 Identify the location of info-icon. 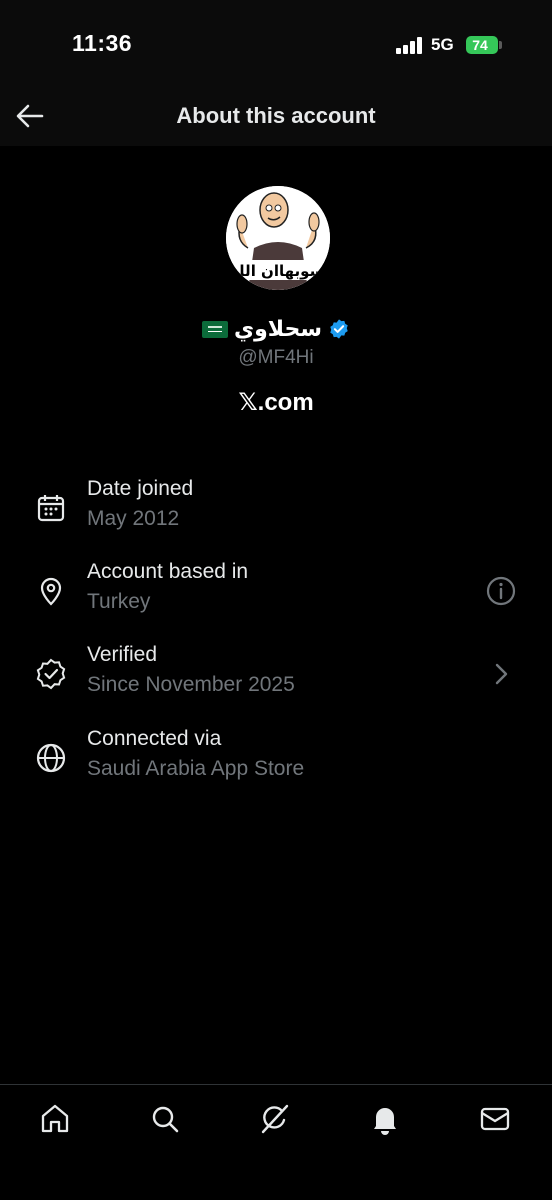
(501, 591).